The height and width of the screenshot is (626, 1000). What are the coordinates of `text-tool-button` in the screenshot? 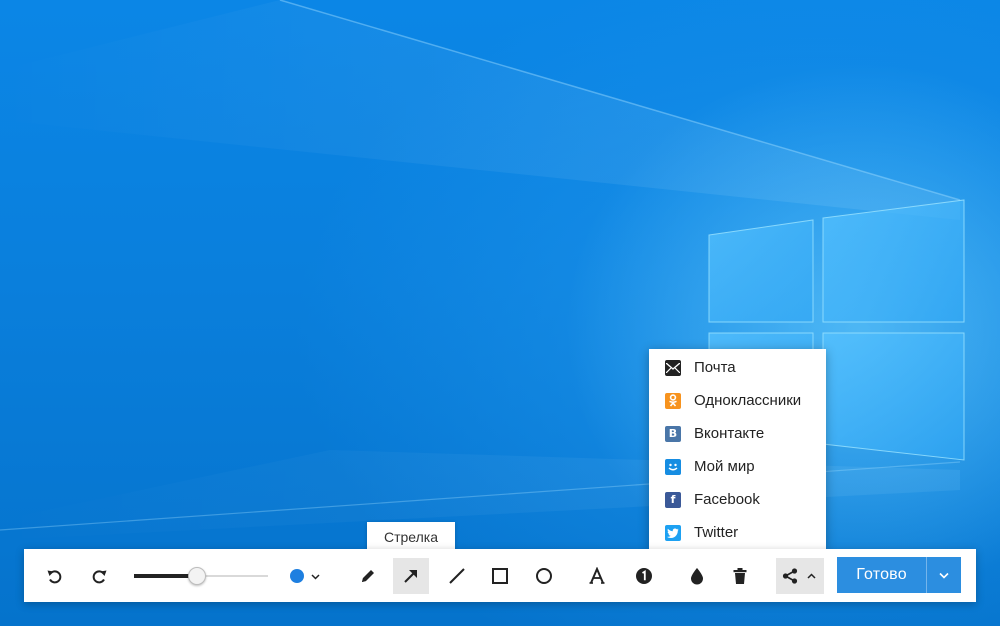 It's located at (597, 576).